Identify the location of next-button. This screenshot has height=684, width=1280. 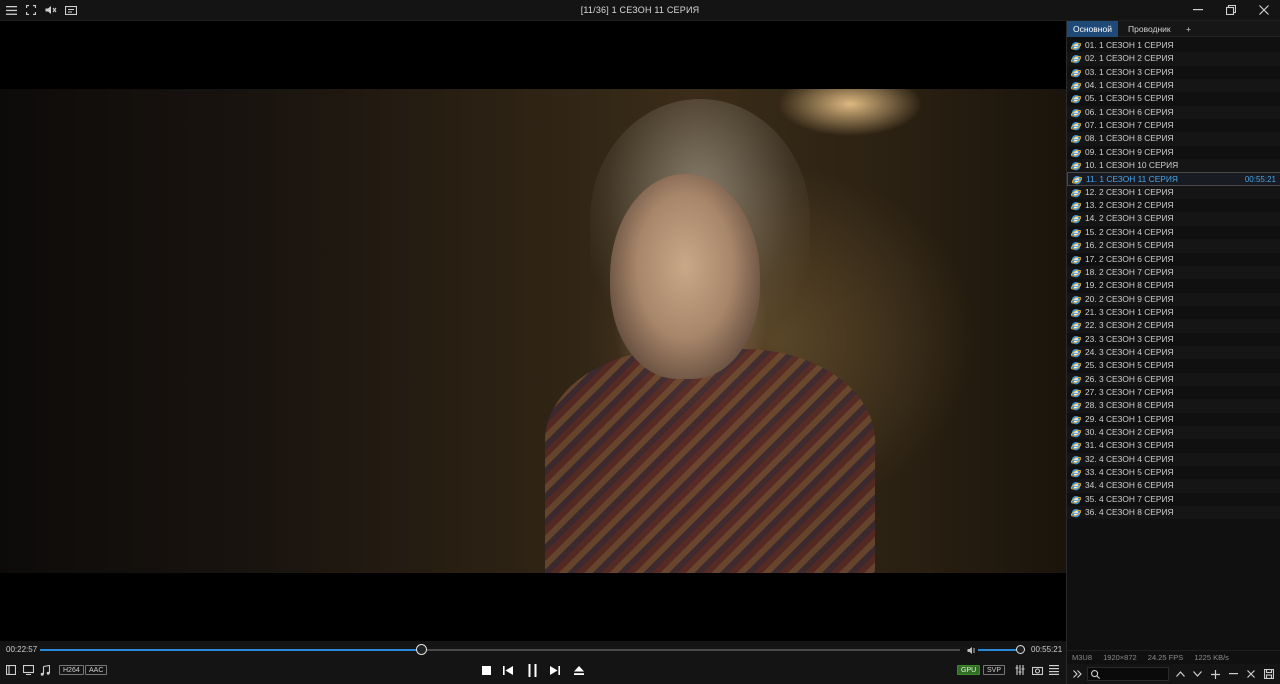
(555, 670).